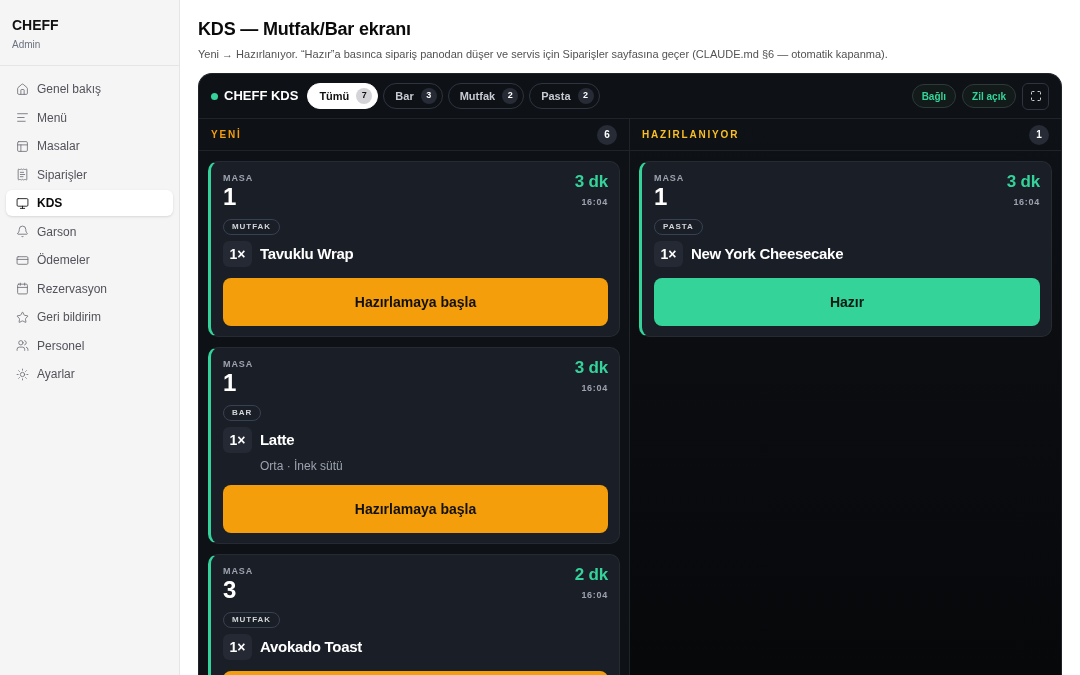 Image resolution: width=1080 pixels, height=675 pixels. Describe the element at coordinates (89, 117) in the screenshot. I see `sidebar-item: Menü` at that location.